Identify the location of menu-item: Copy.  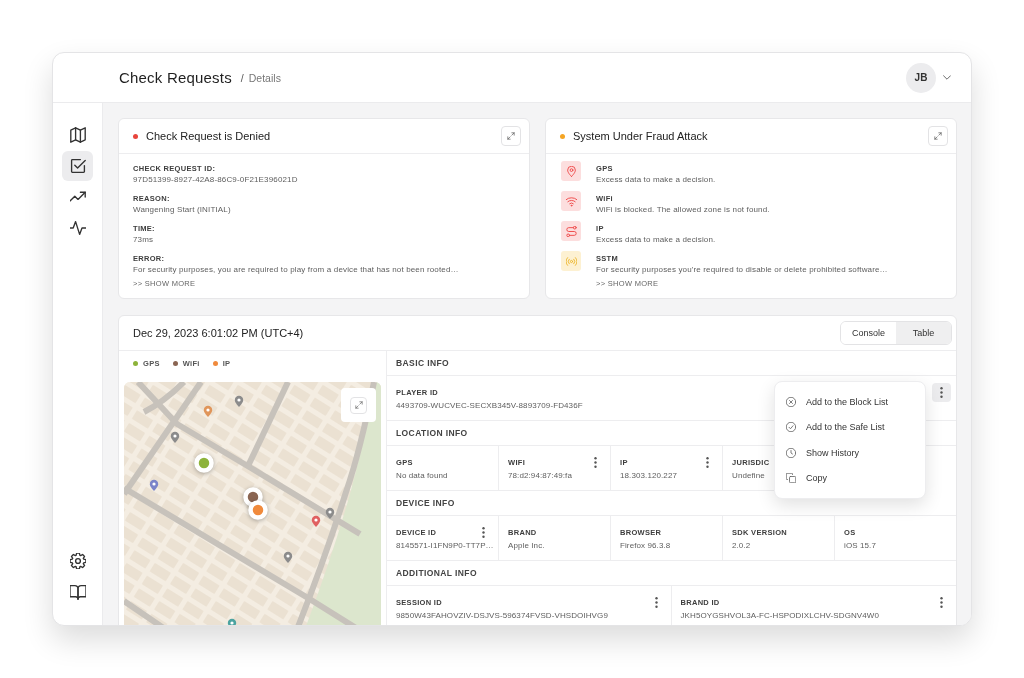
(850, 478).